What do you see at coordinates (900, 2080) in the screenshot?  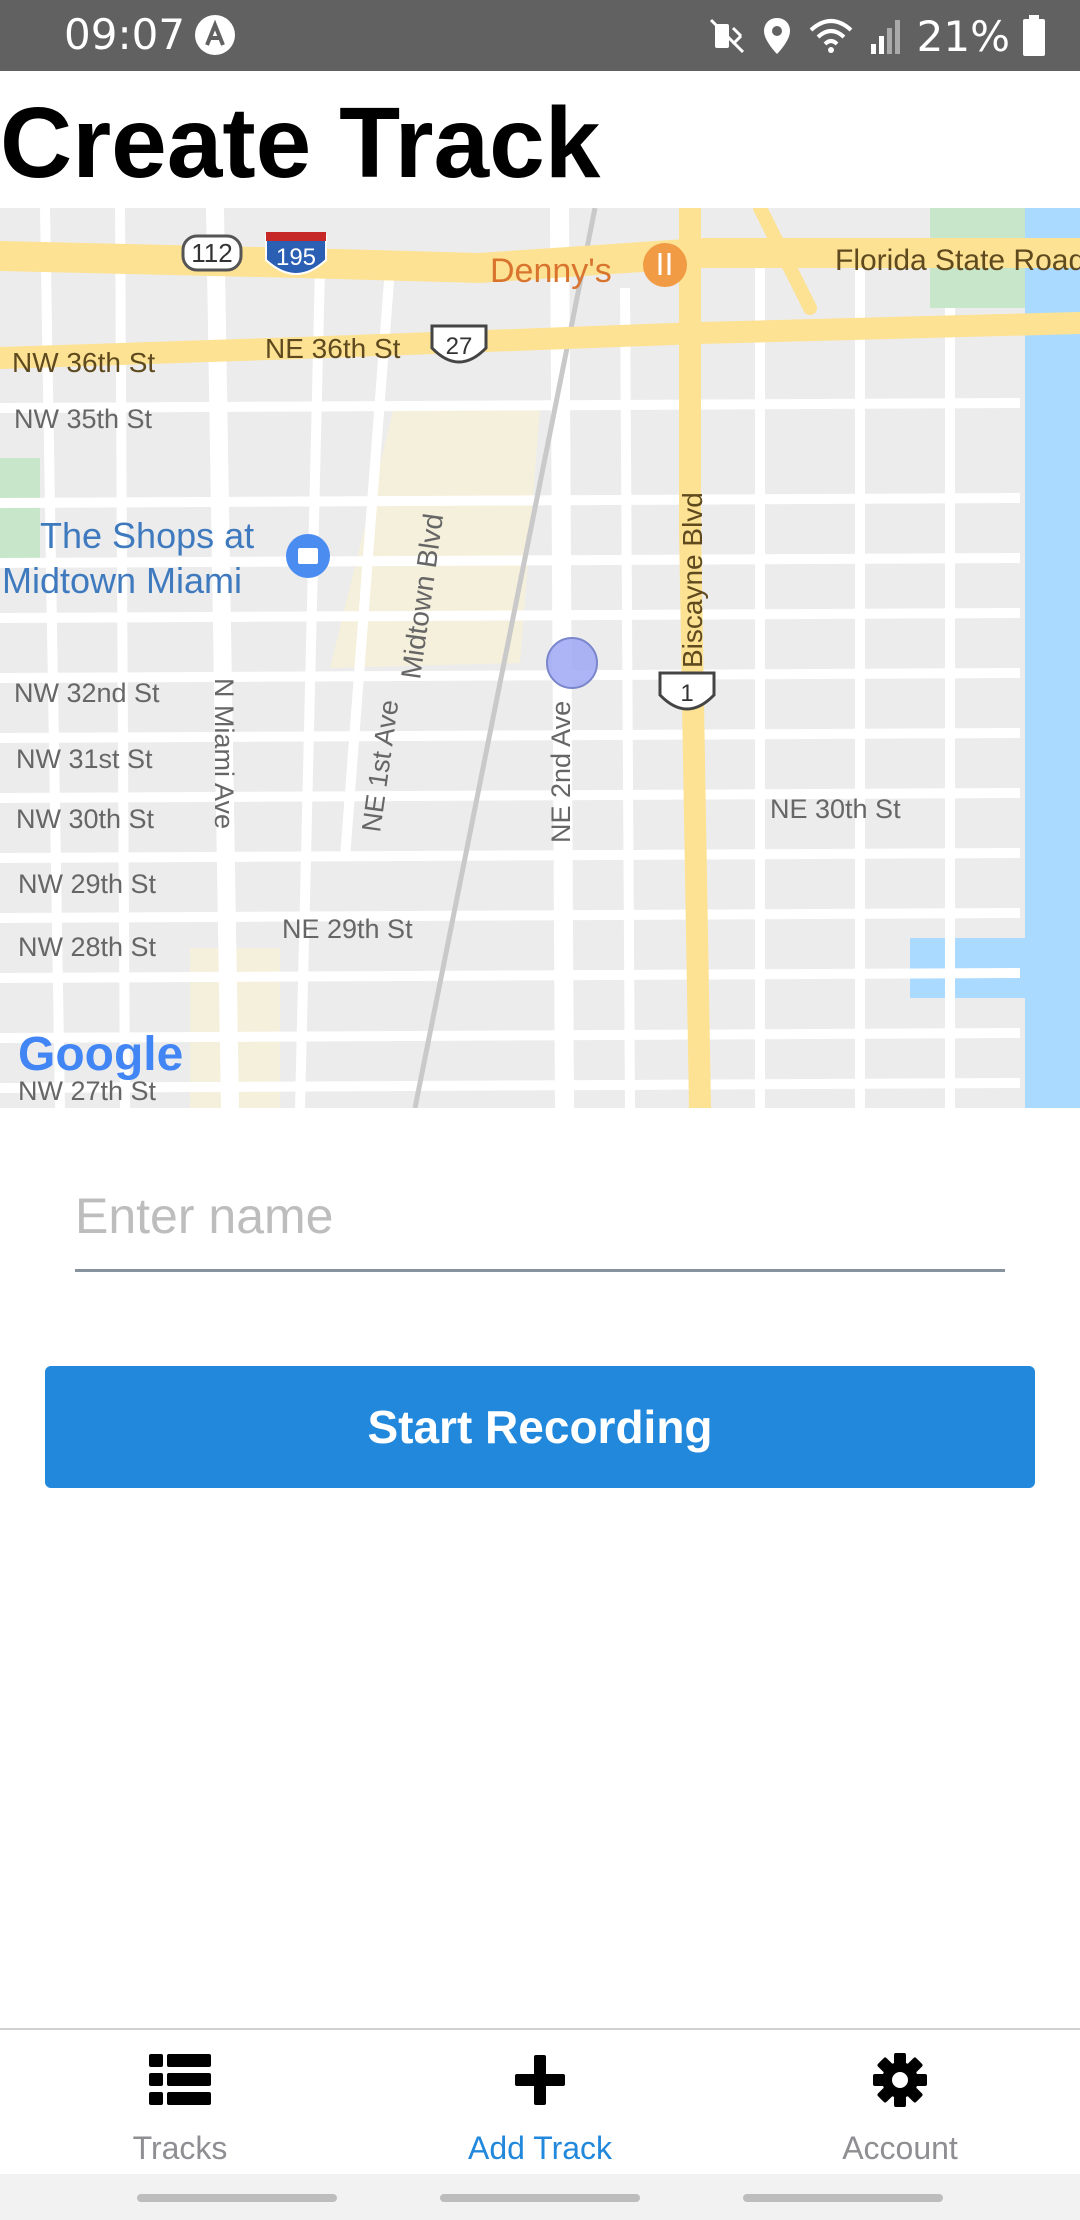 I see `gear-icon` at bounding box center [900, 2080].